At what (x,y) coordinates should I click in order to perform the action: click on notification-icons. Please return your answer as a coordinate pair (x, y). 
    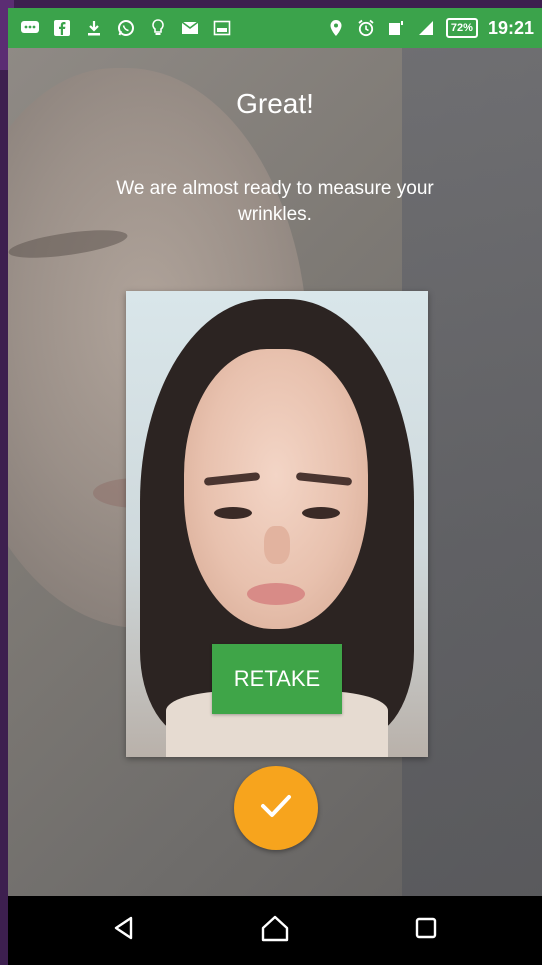
    Looking at the image, I should click on (126, 28).